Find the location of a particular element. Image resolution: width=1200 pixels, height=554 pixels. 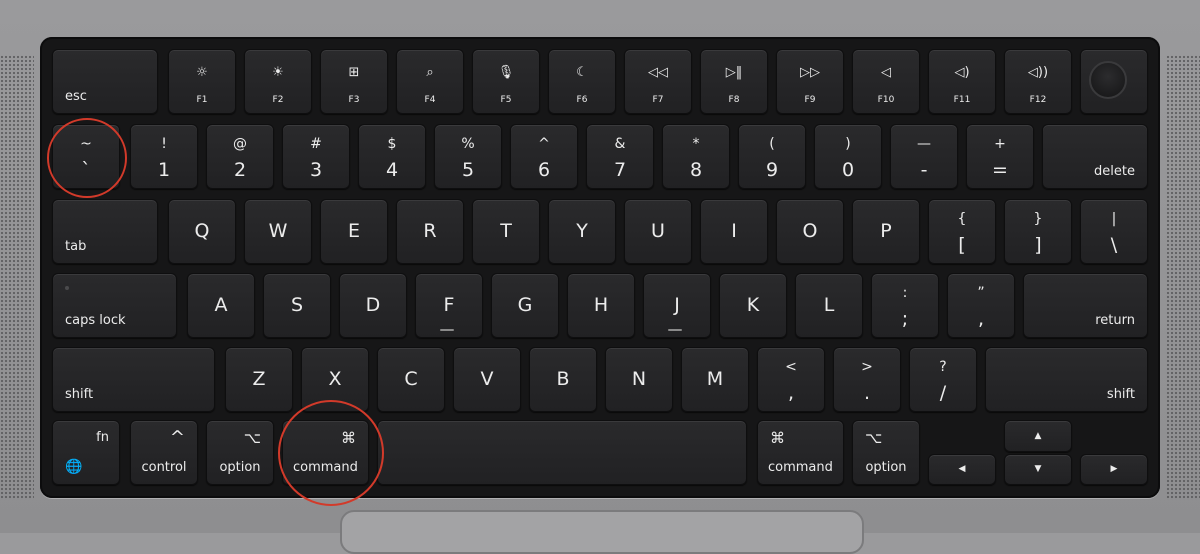

option-symbol-icon: ⌥ is located at coordinates (252, 438).